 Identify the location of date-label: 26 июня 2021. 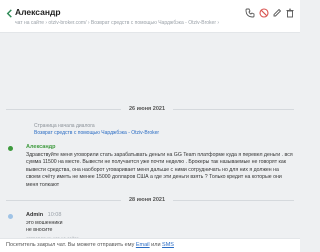
(147, 109).